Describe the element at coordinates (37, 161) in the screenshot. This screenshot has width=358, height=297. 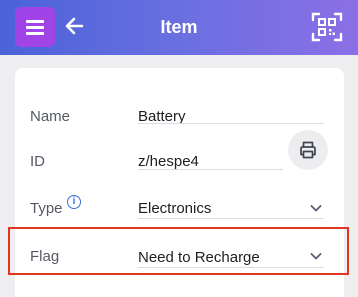
I see `id-label: ID` at that location.